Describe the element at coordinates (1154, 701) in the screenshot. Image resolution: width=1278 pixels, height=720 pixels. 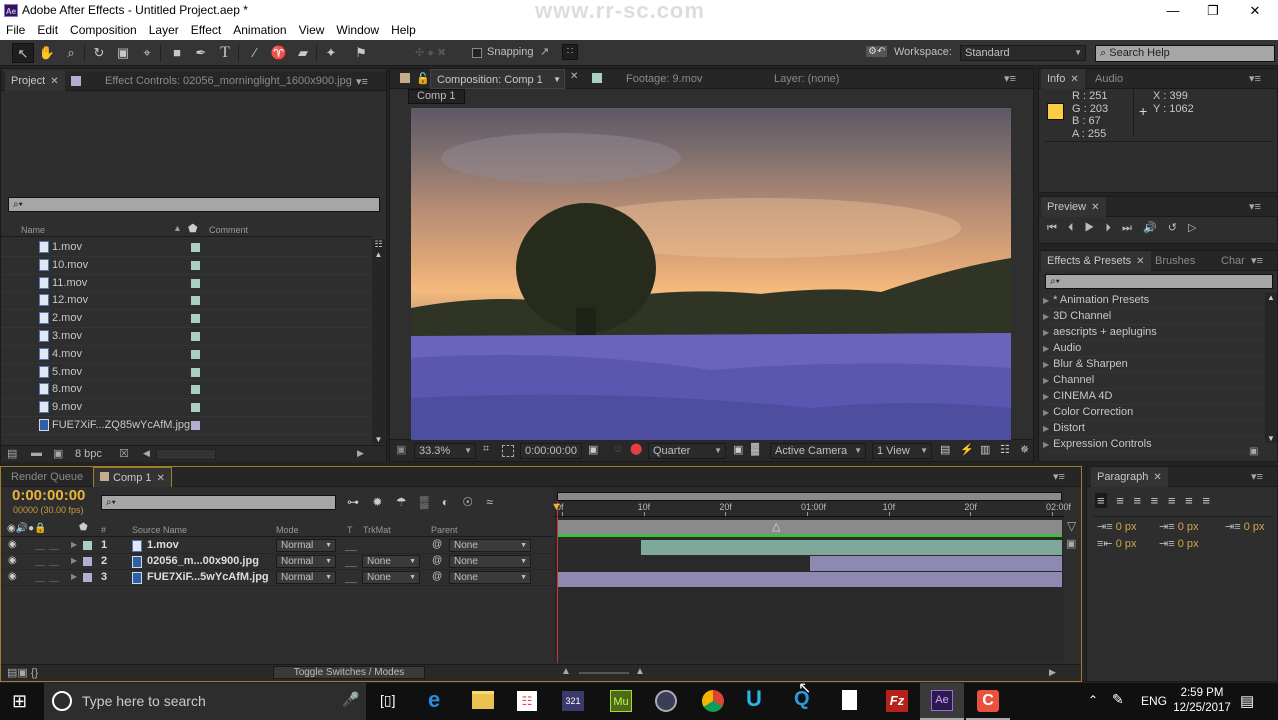
I see `language-indicator: ENG` at that location.